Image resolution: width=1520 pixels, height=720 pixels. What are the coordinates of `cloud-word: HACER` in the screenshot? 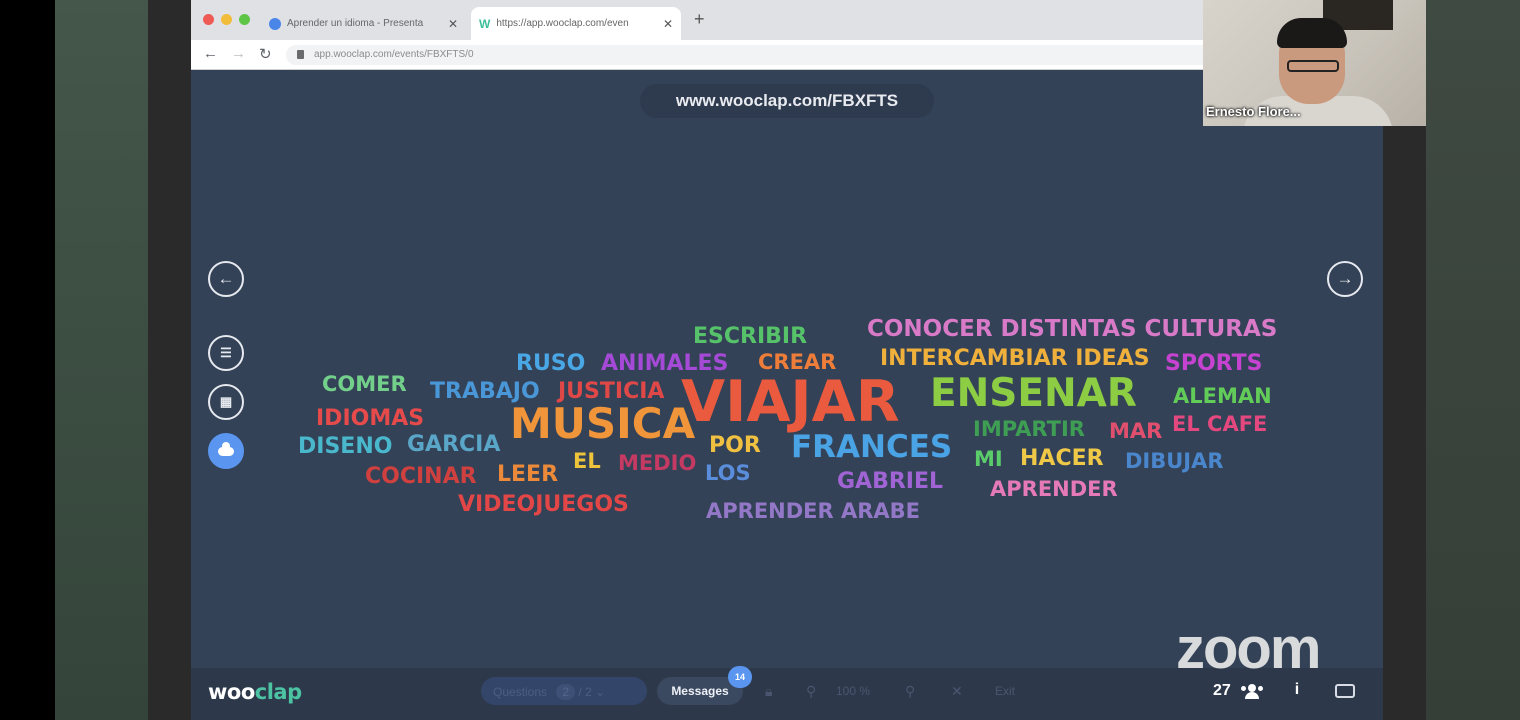 It's located at (1062, 458).